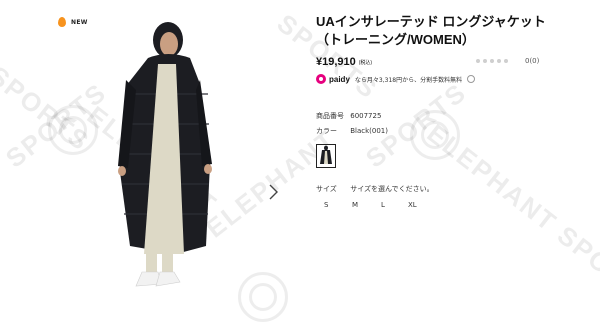  What do you see at coordinates (326, 205) in the screenshot?
I see `size-option-s: S` at bounding box center [326, 205].